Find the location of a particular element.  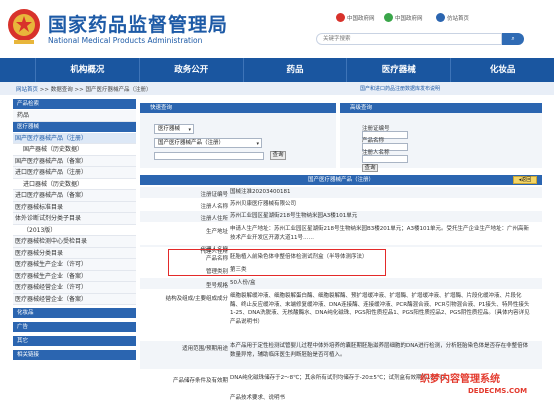

search-button: ⌕ is located at coordinates (513, 39).